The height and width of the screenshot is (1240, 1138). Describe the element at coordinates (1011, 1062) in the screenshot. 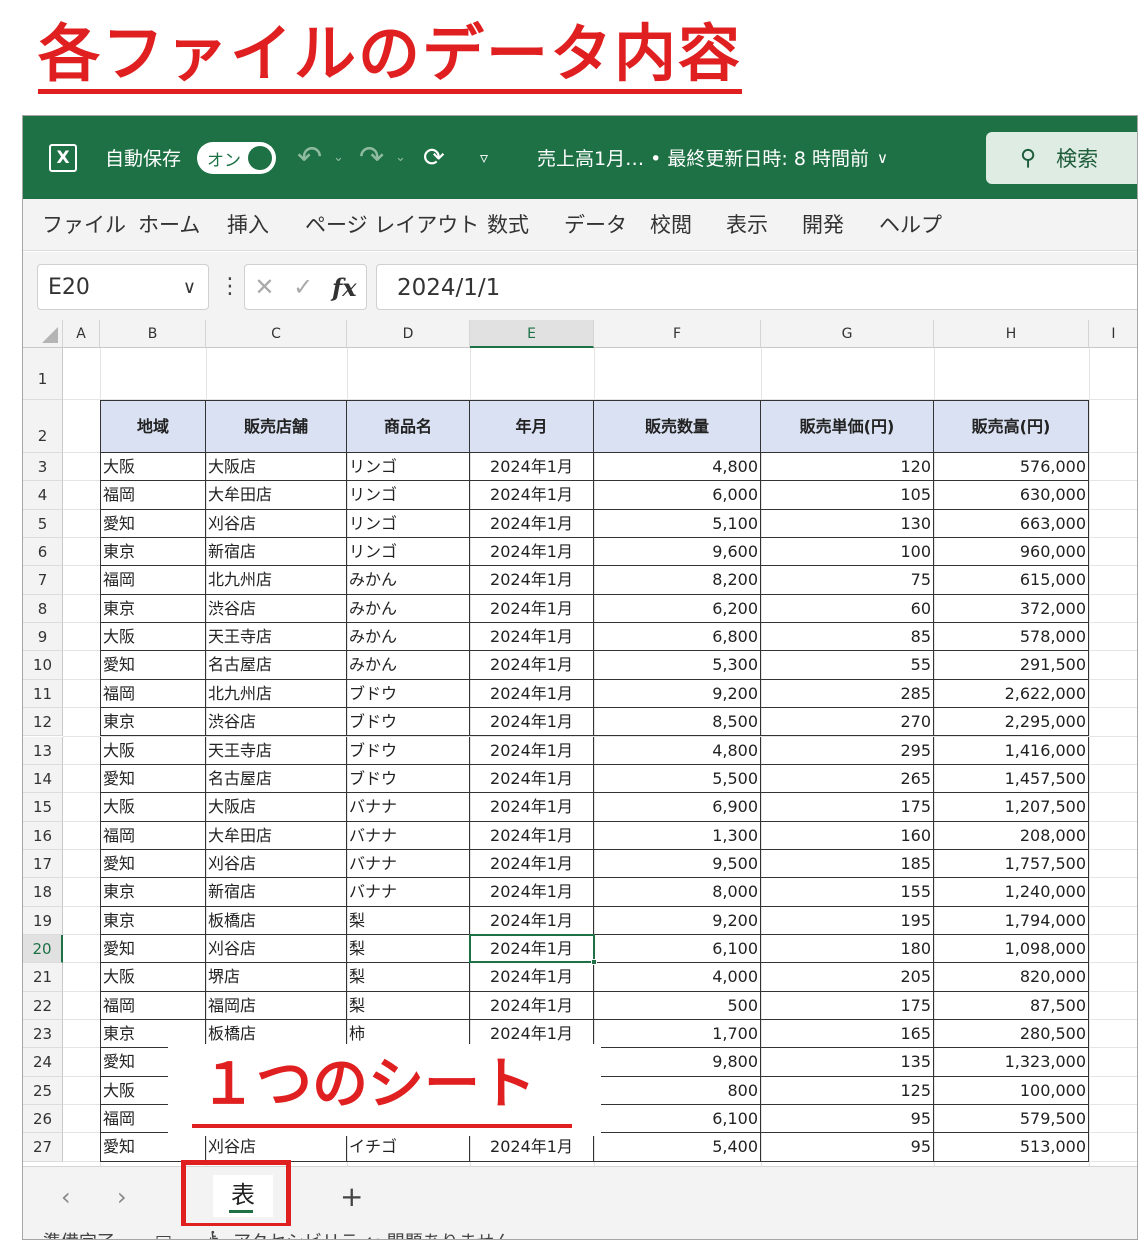

I see `cell-sales: 1,323,000` at that location.